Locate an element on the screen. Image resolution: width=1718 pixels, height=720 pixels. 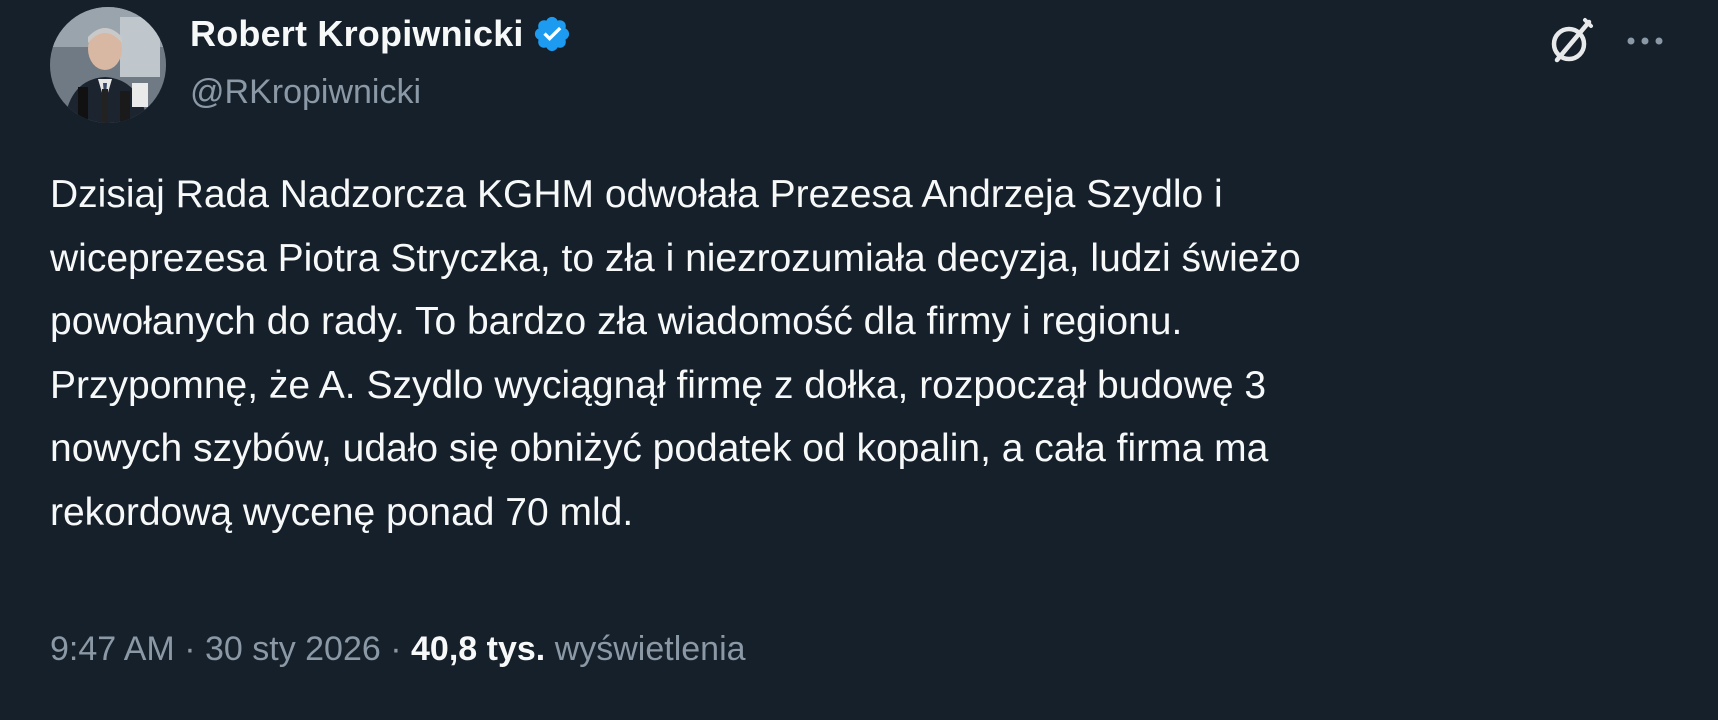
avatar is located at coordinates (108, 65).